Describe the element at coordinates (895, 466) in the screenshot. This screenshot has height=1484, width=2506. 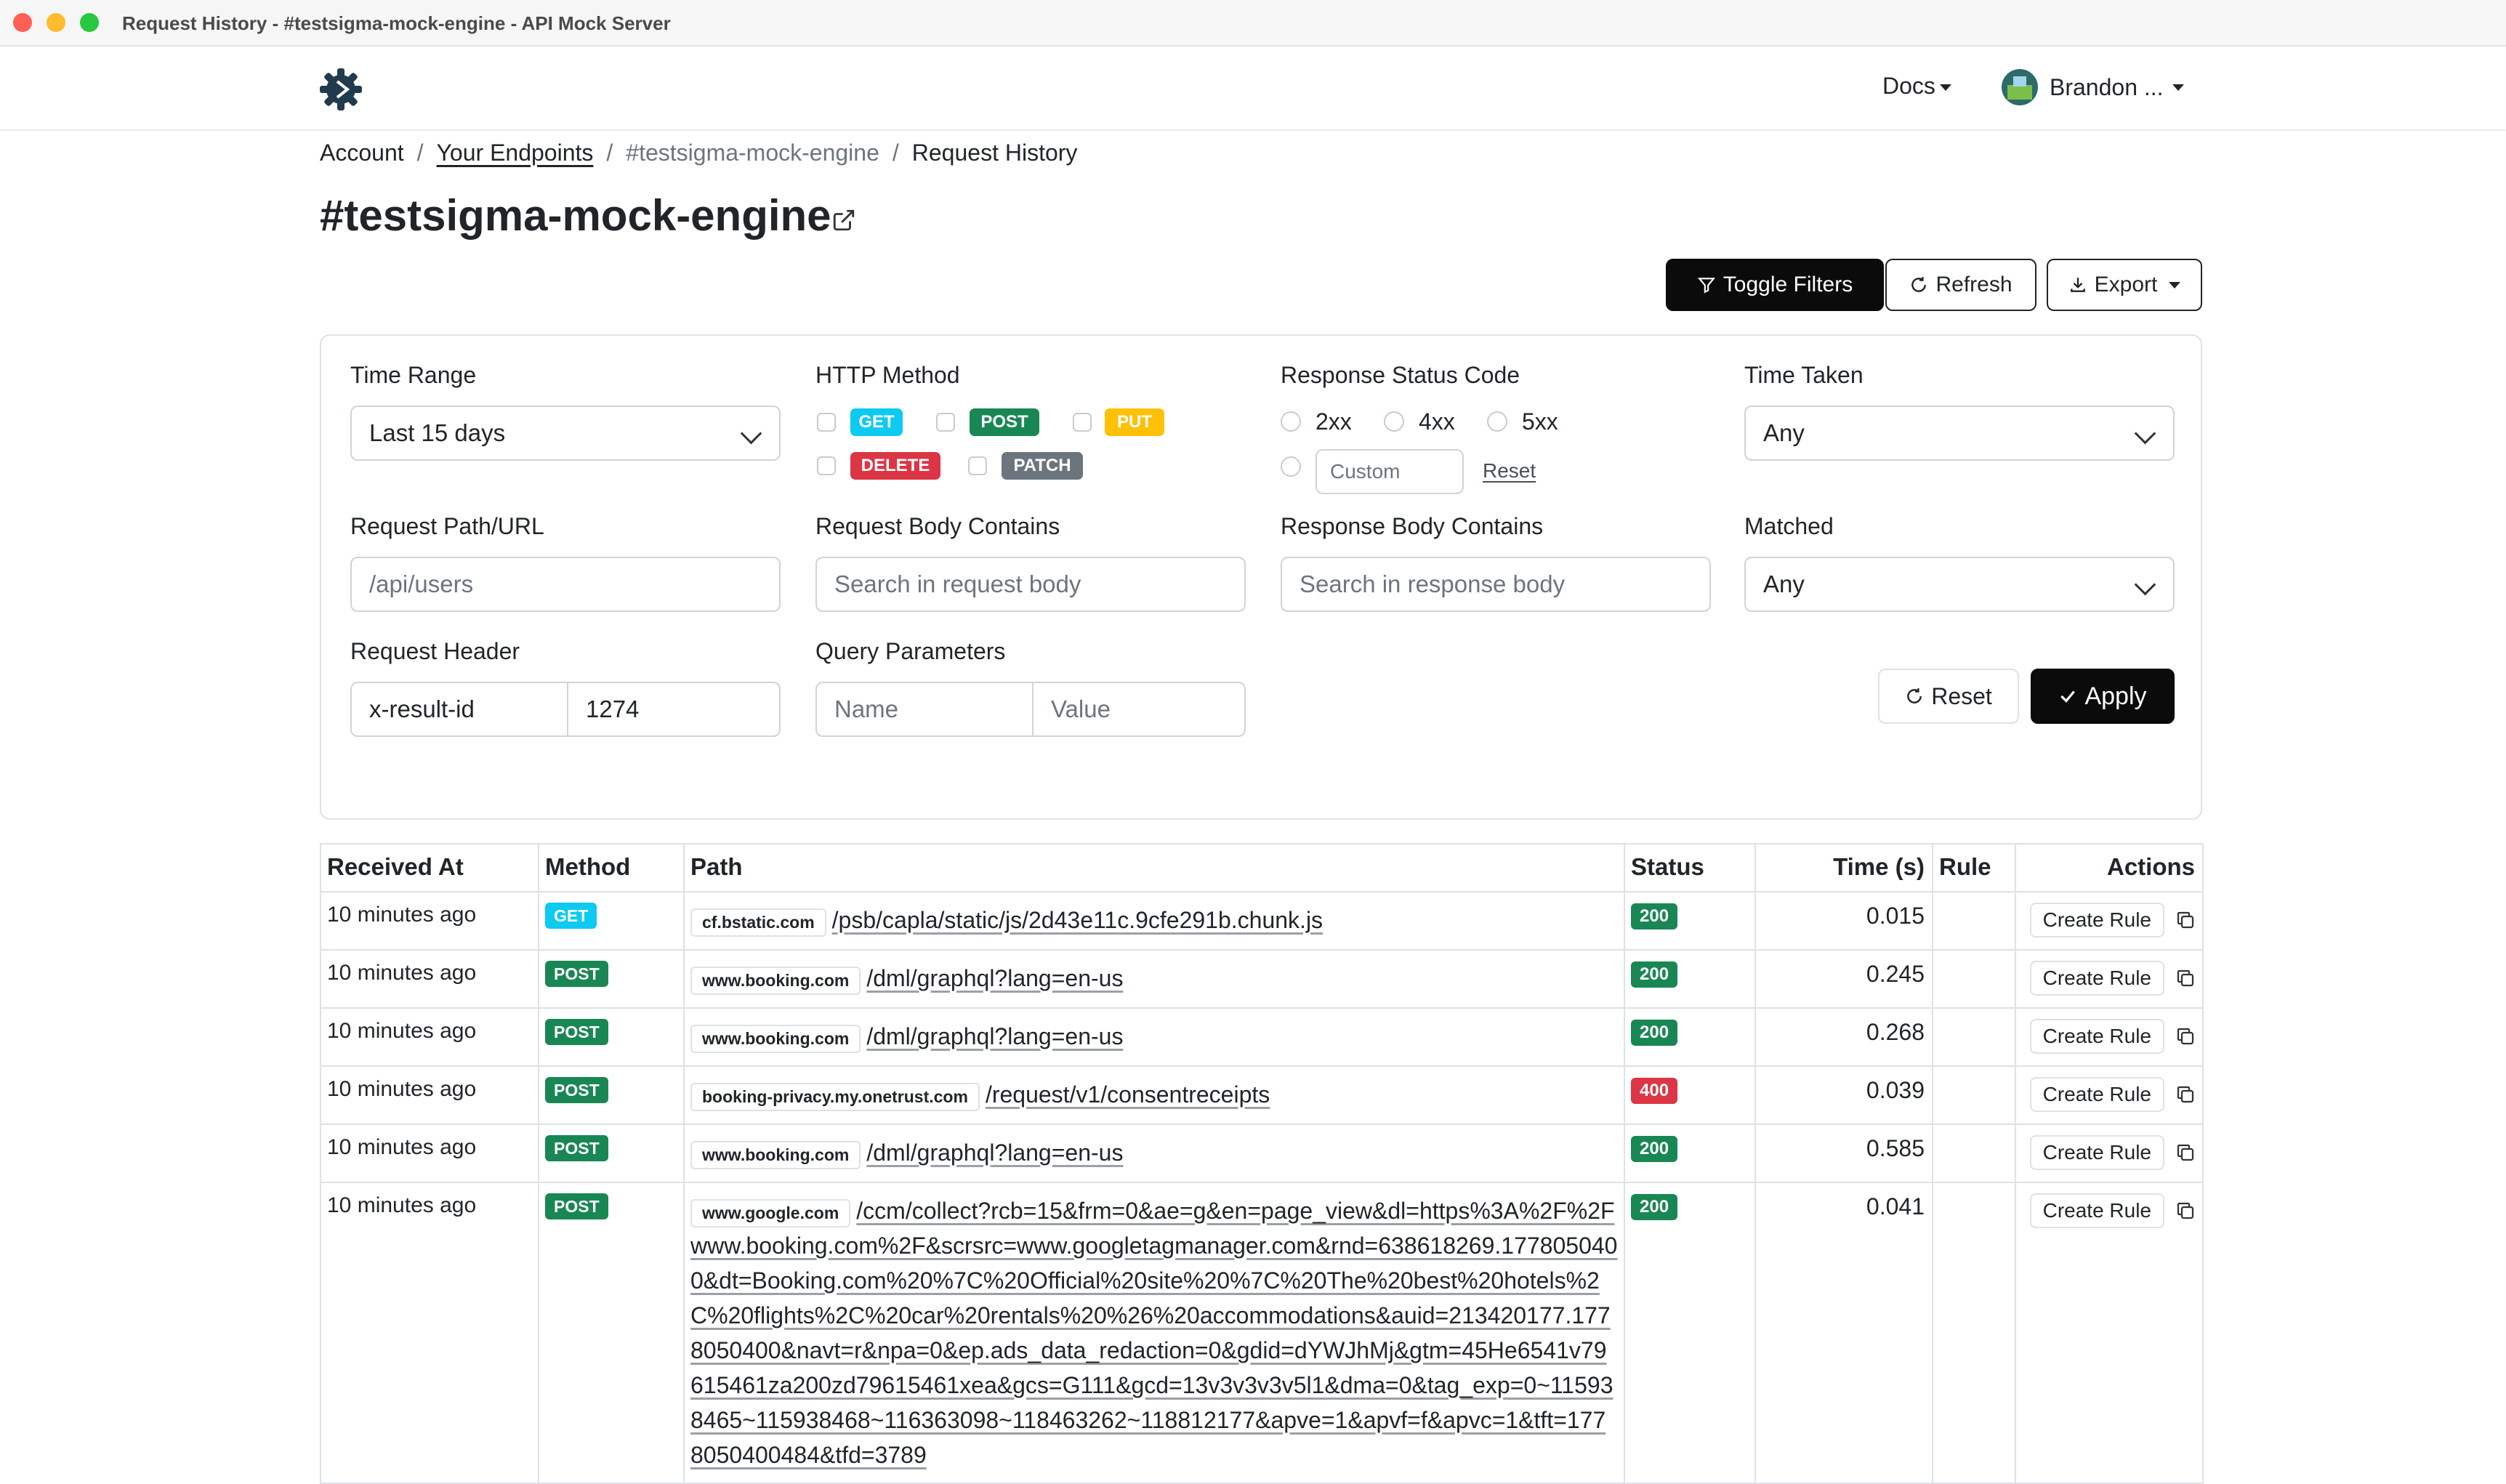
I see `method-delete-badge: DELETE` at that location.